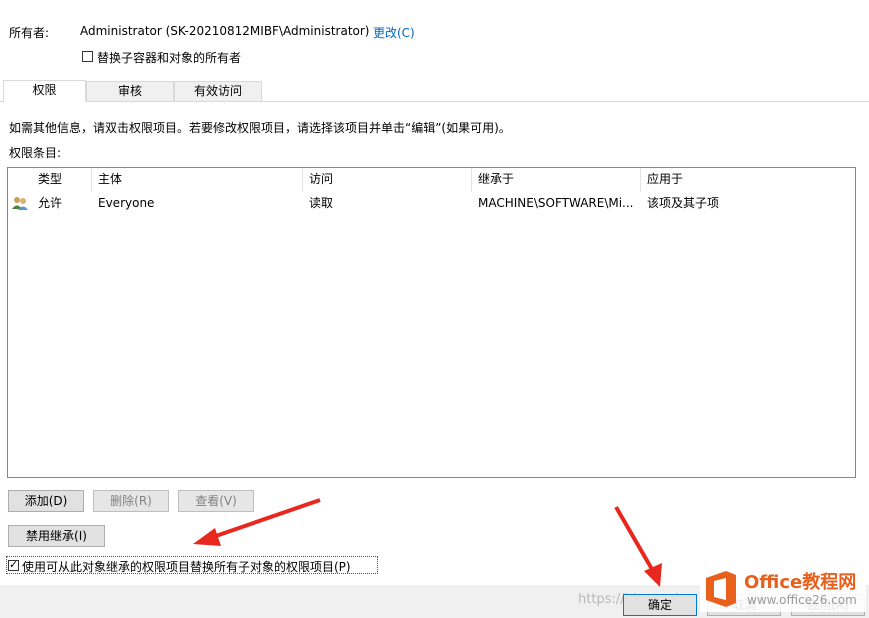 The height and width of the screenshot is (618, 869). Describe the element at coordinates (721, 589) in the screenshot. I see `office-logo-icon` at that location.